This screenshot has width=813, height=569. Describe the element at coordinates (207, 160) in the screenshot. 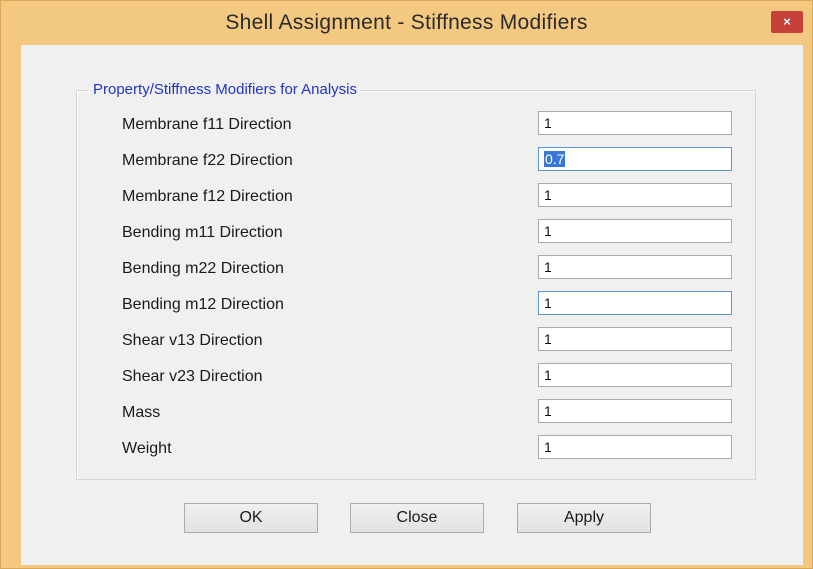

I see `label-membrane-f22: Membrane f22 Direction` at that location.